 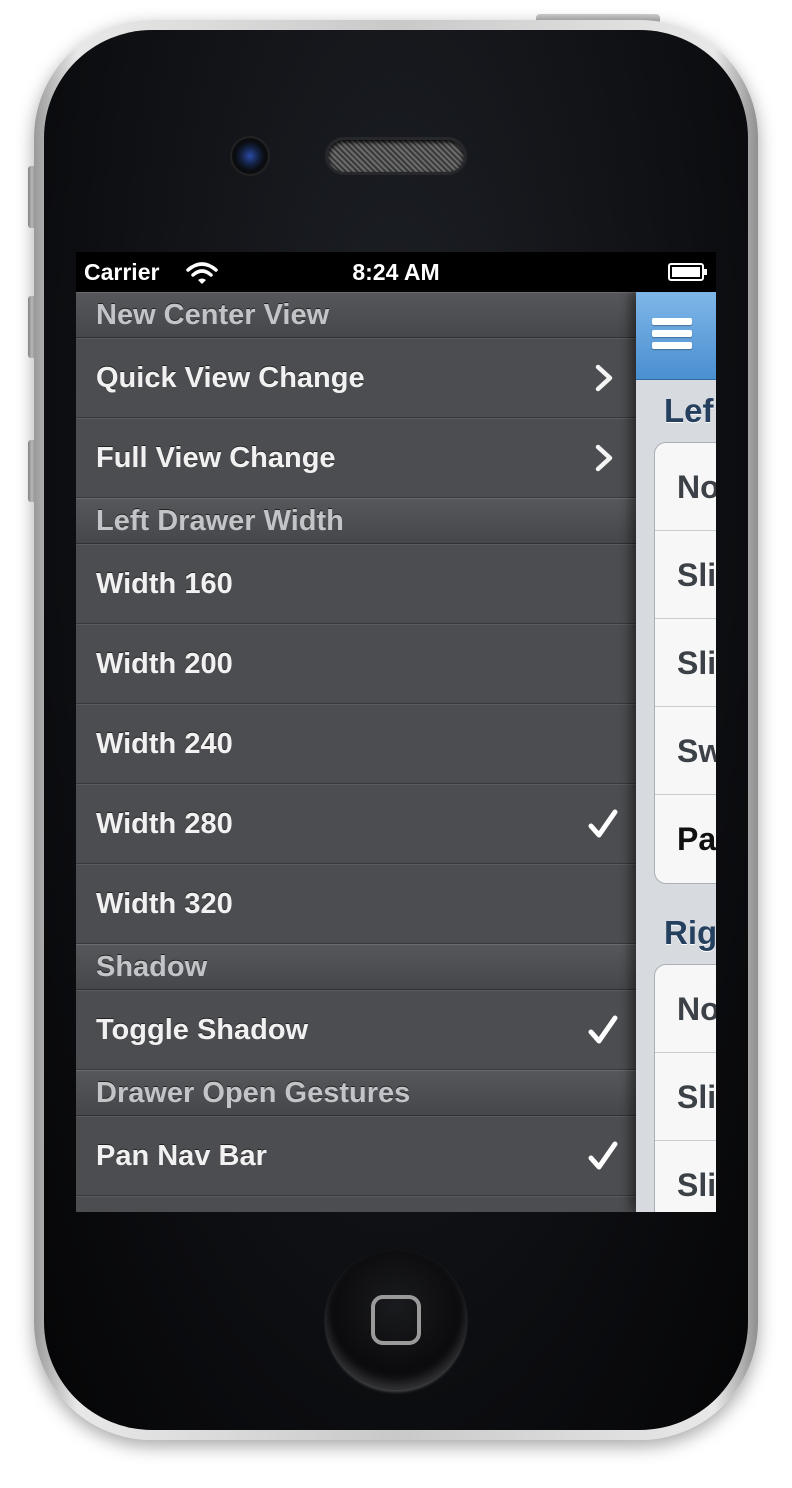 I want to click on right-options-group: No Sli Sli, so click(x=685, y=1088).